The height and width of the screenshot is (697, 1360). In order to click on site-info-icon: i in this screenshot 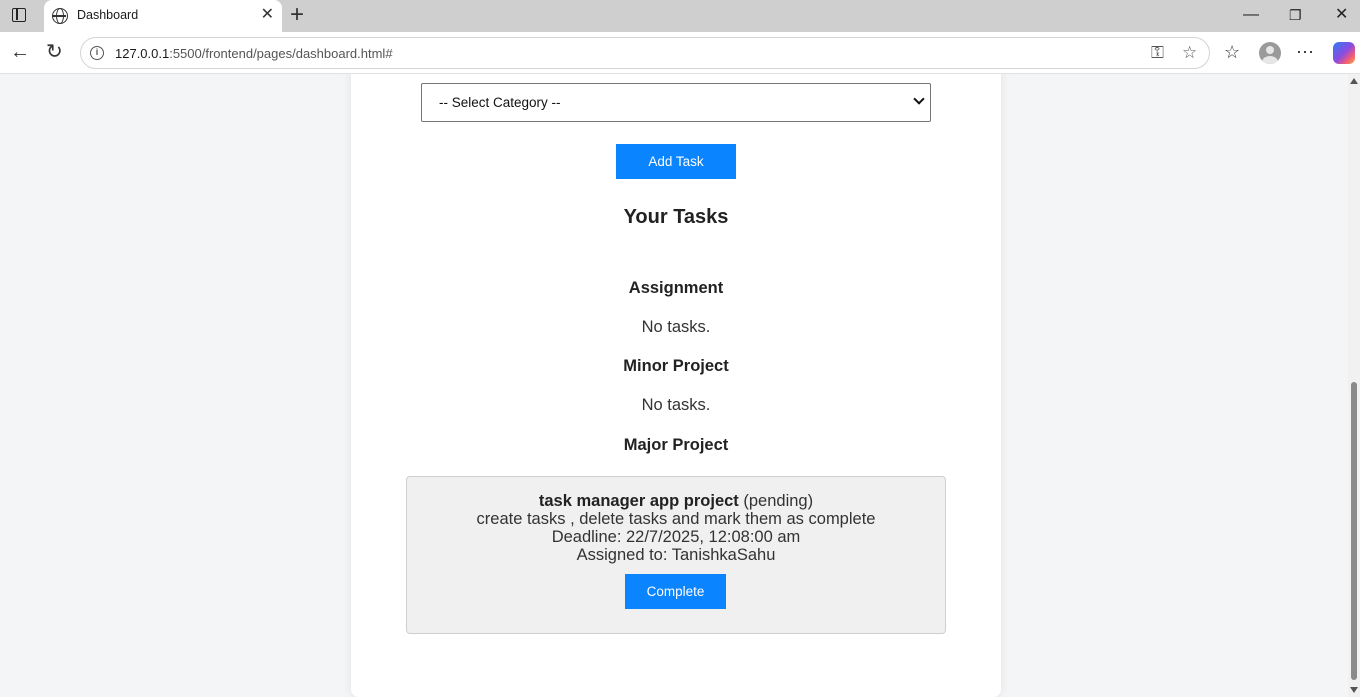, I will do `click(97, 53)`.